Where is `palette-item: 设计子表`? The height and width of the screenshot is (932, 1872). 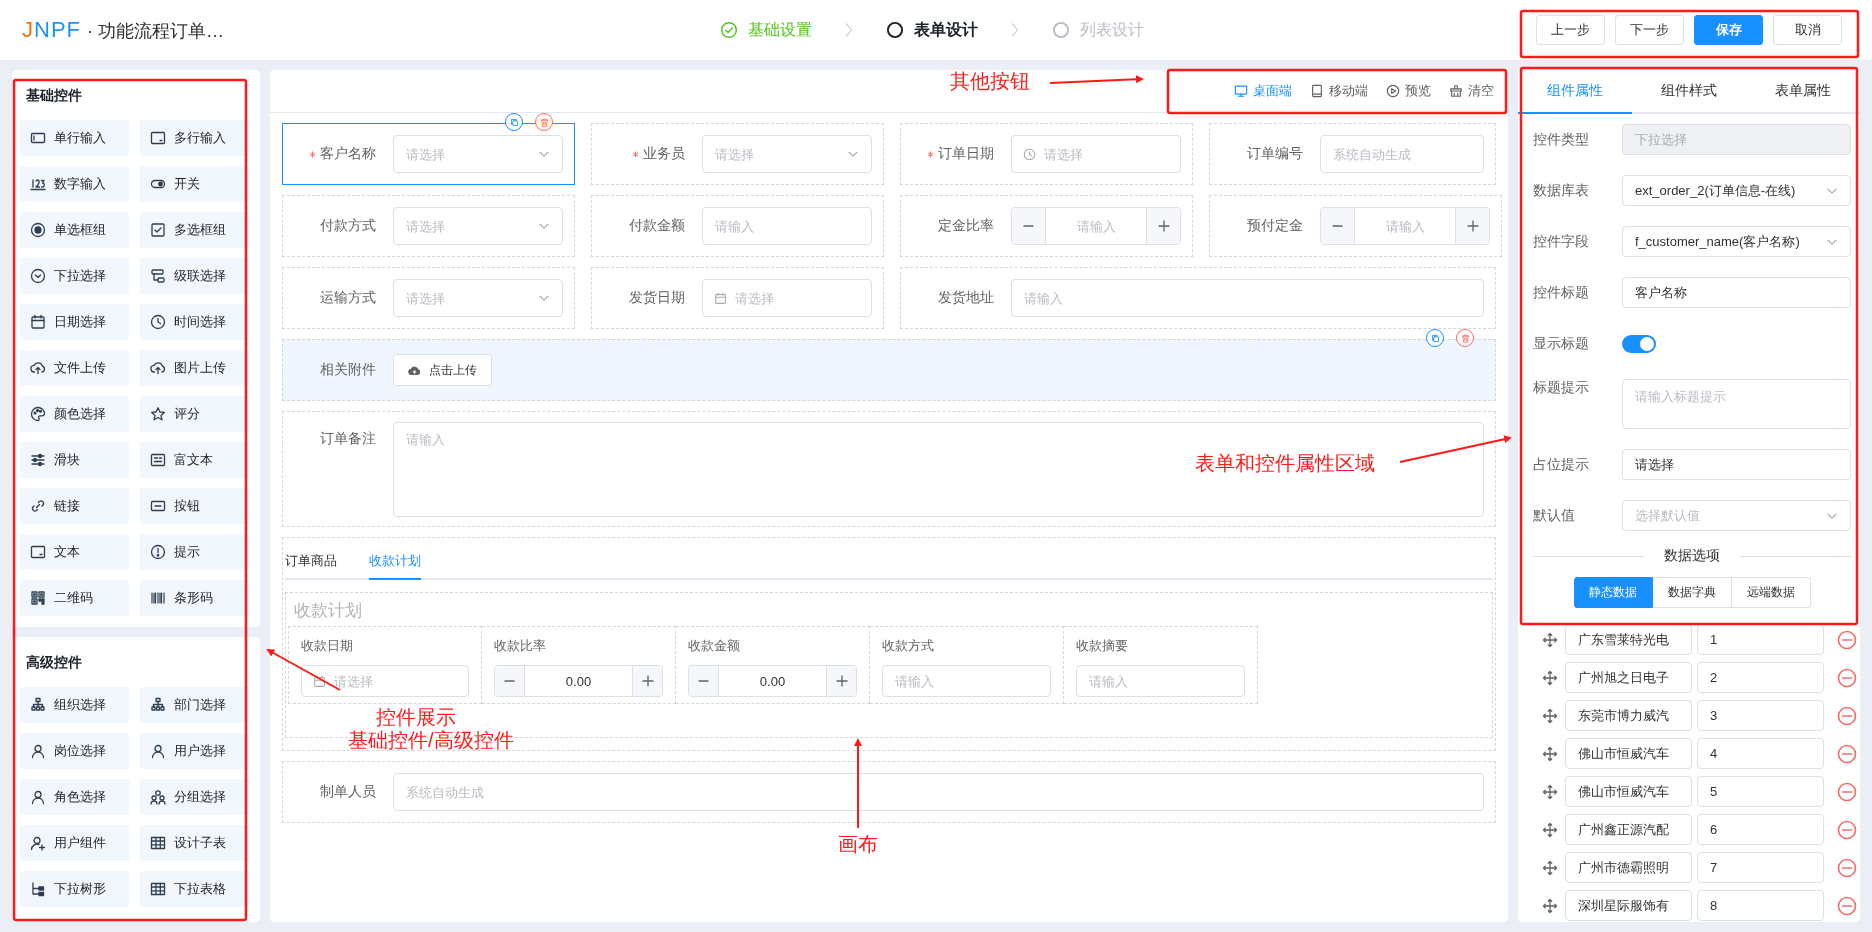
palette-item: 设计子表 is located at coordinates (194, 843).